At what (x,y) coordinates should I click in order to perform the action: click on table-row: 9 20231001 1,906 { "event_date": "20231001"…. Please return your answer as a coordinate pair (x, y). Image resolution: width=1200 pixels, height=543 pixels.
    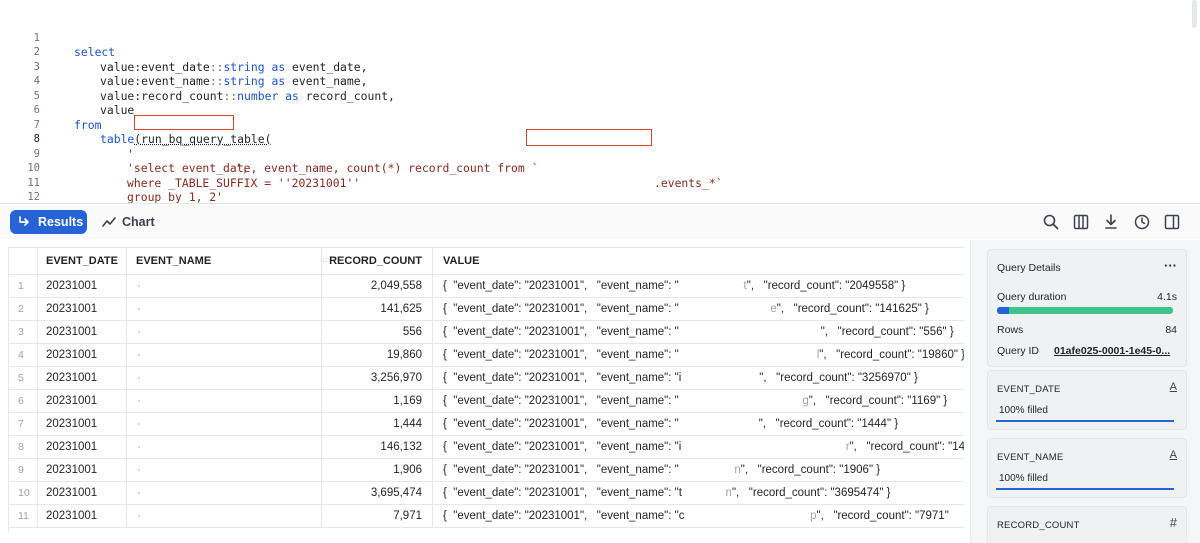
    Looking at the image, I should click on (486, 470).